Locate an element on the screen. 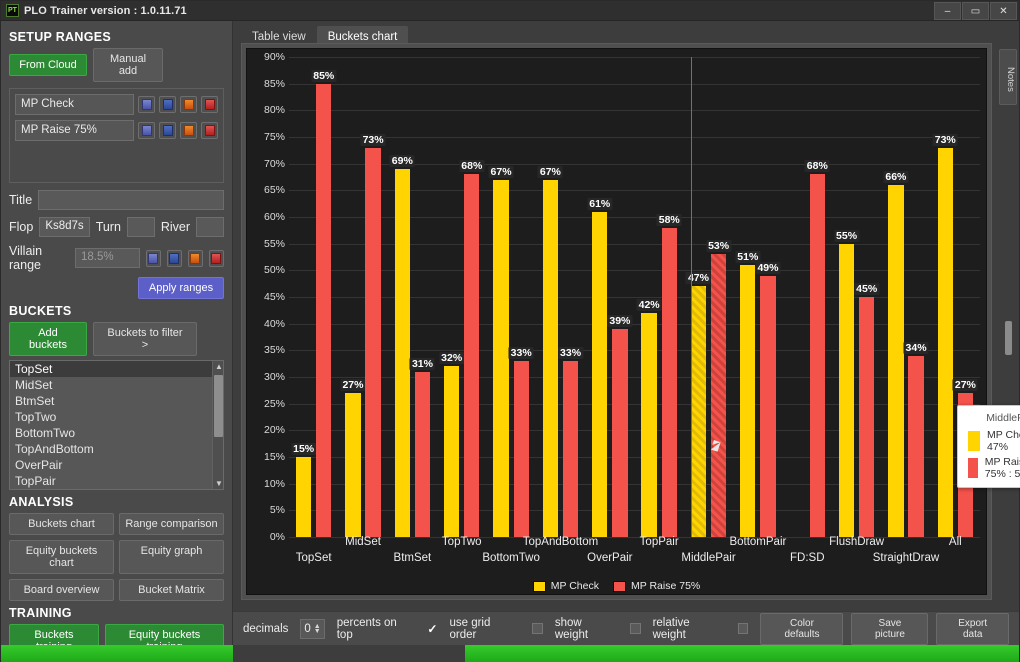 Image resolution: width=1020 pixels, height=662 pixels. river-input is located at coordinates (210, 227).